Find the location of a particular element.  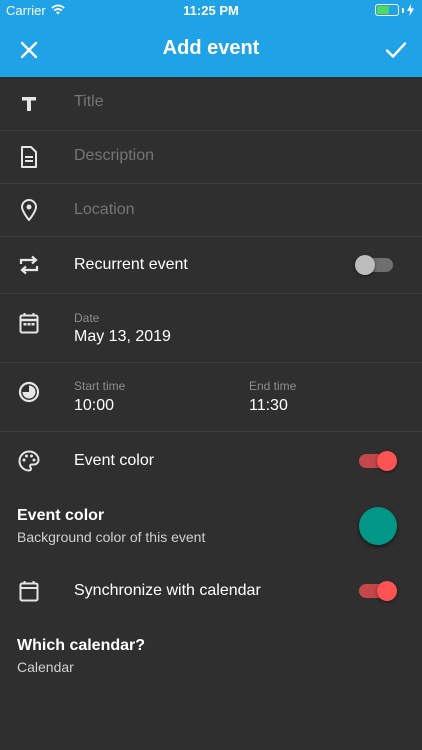

event-color-toggle-row: Event color is located at coordinates (211, 461).